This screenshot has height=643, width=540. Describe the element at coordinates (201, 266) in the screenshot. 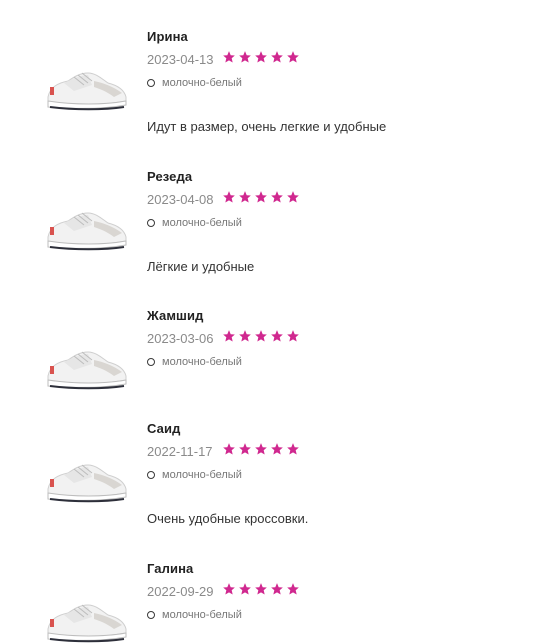

I see `review-text: Лёгкие и удобные` at that location.